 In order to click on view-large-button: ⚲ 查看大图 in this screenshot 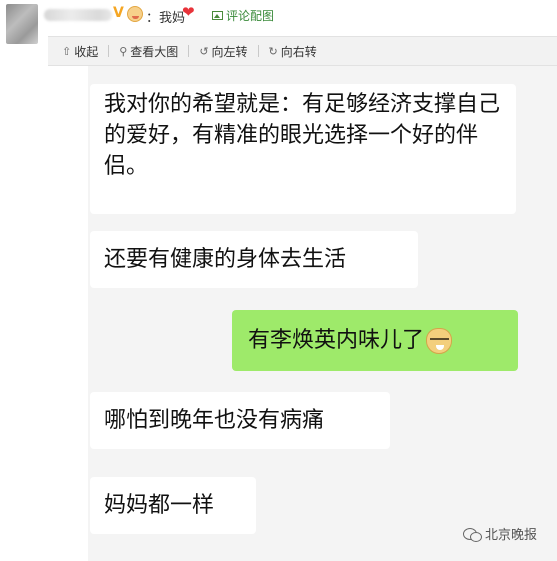, I will do `click(148, 51)`.